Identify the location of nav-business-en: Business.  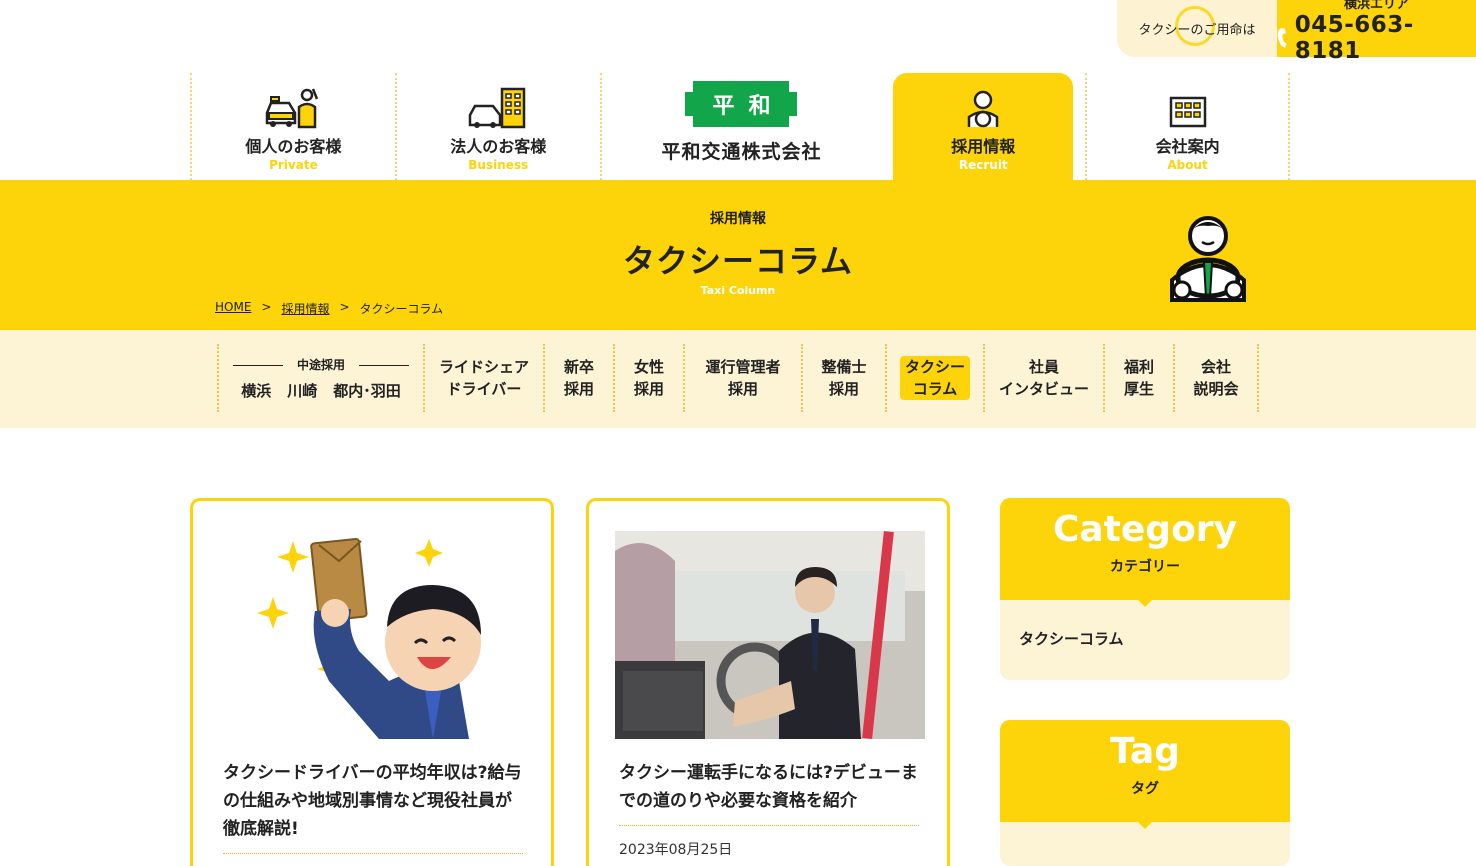
(498, 165).